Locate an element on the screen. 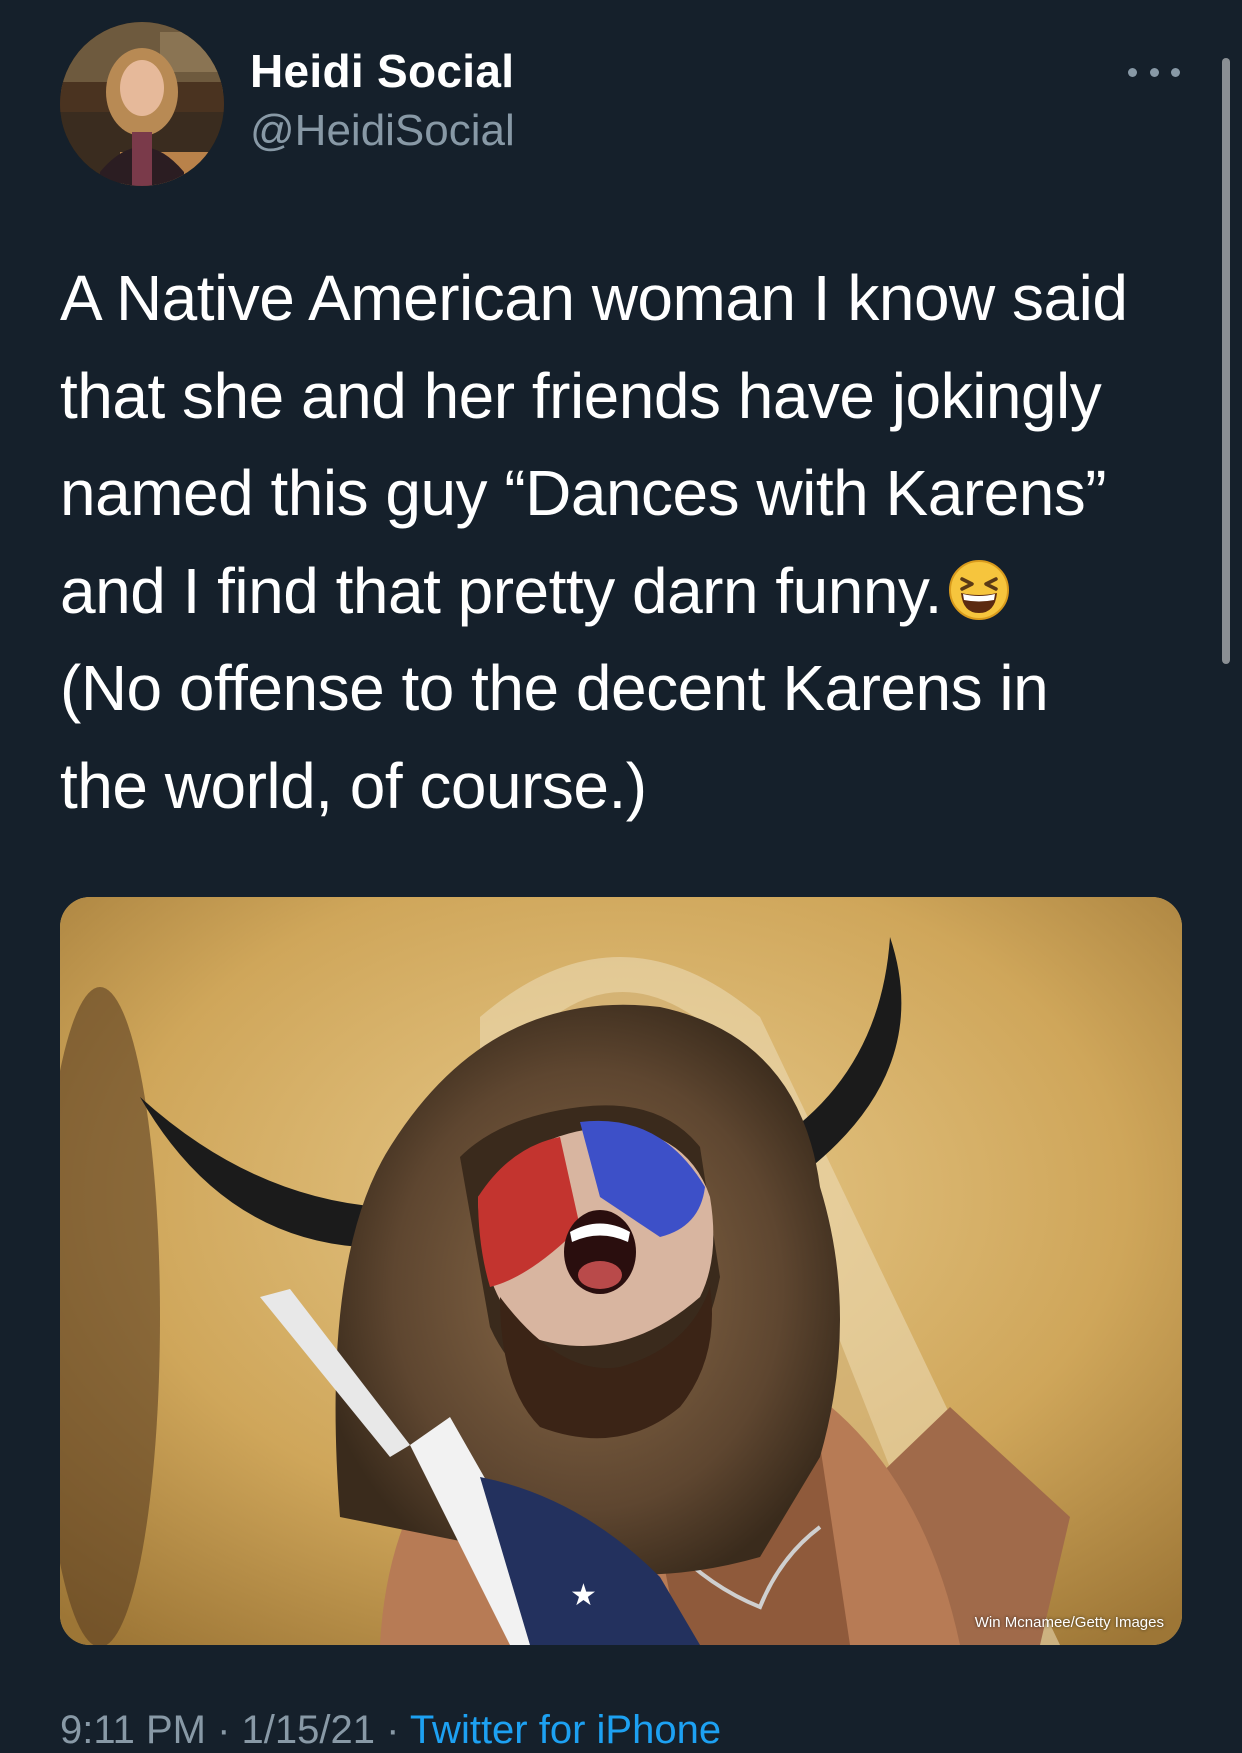 This screenshot has width=1242, height=1753. grinning-squinting-face-icon is located at coordinates (979, 585).